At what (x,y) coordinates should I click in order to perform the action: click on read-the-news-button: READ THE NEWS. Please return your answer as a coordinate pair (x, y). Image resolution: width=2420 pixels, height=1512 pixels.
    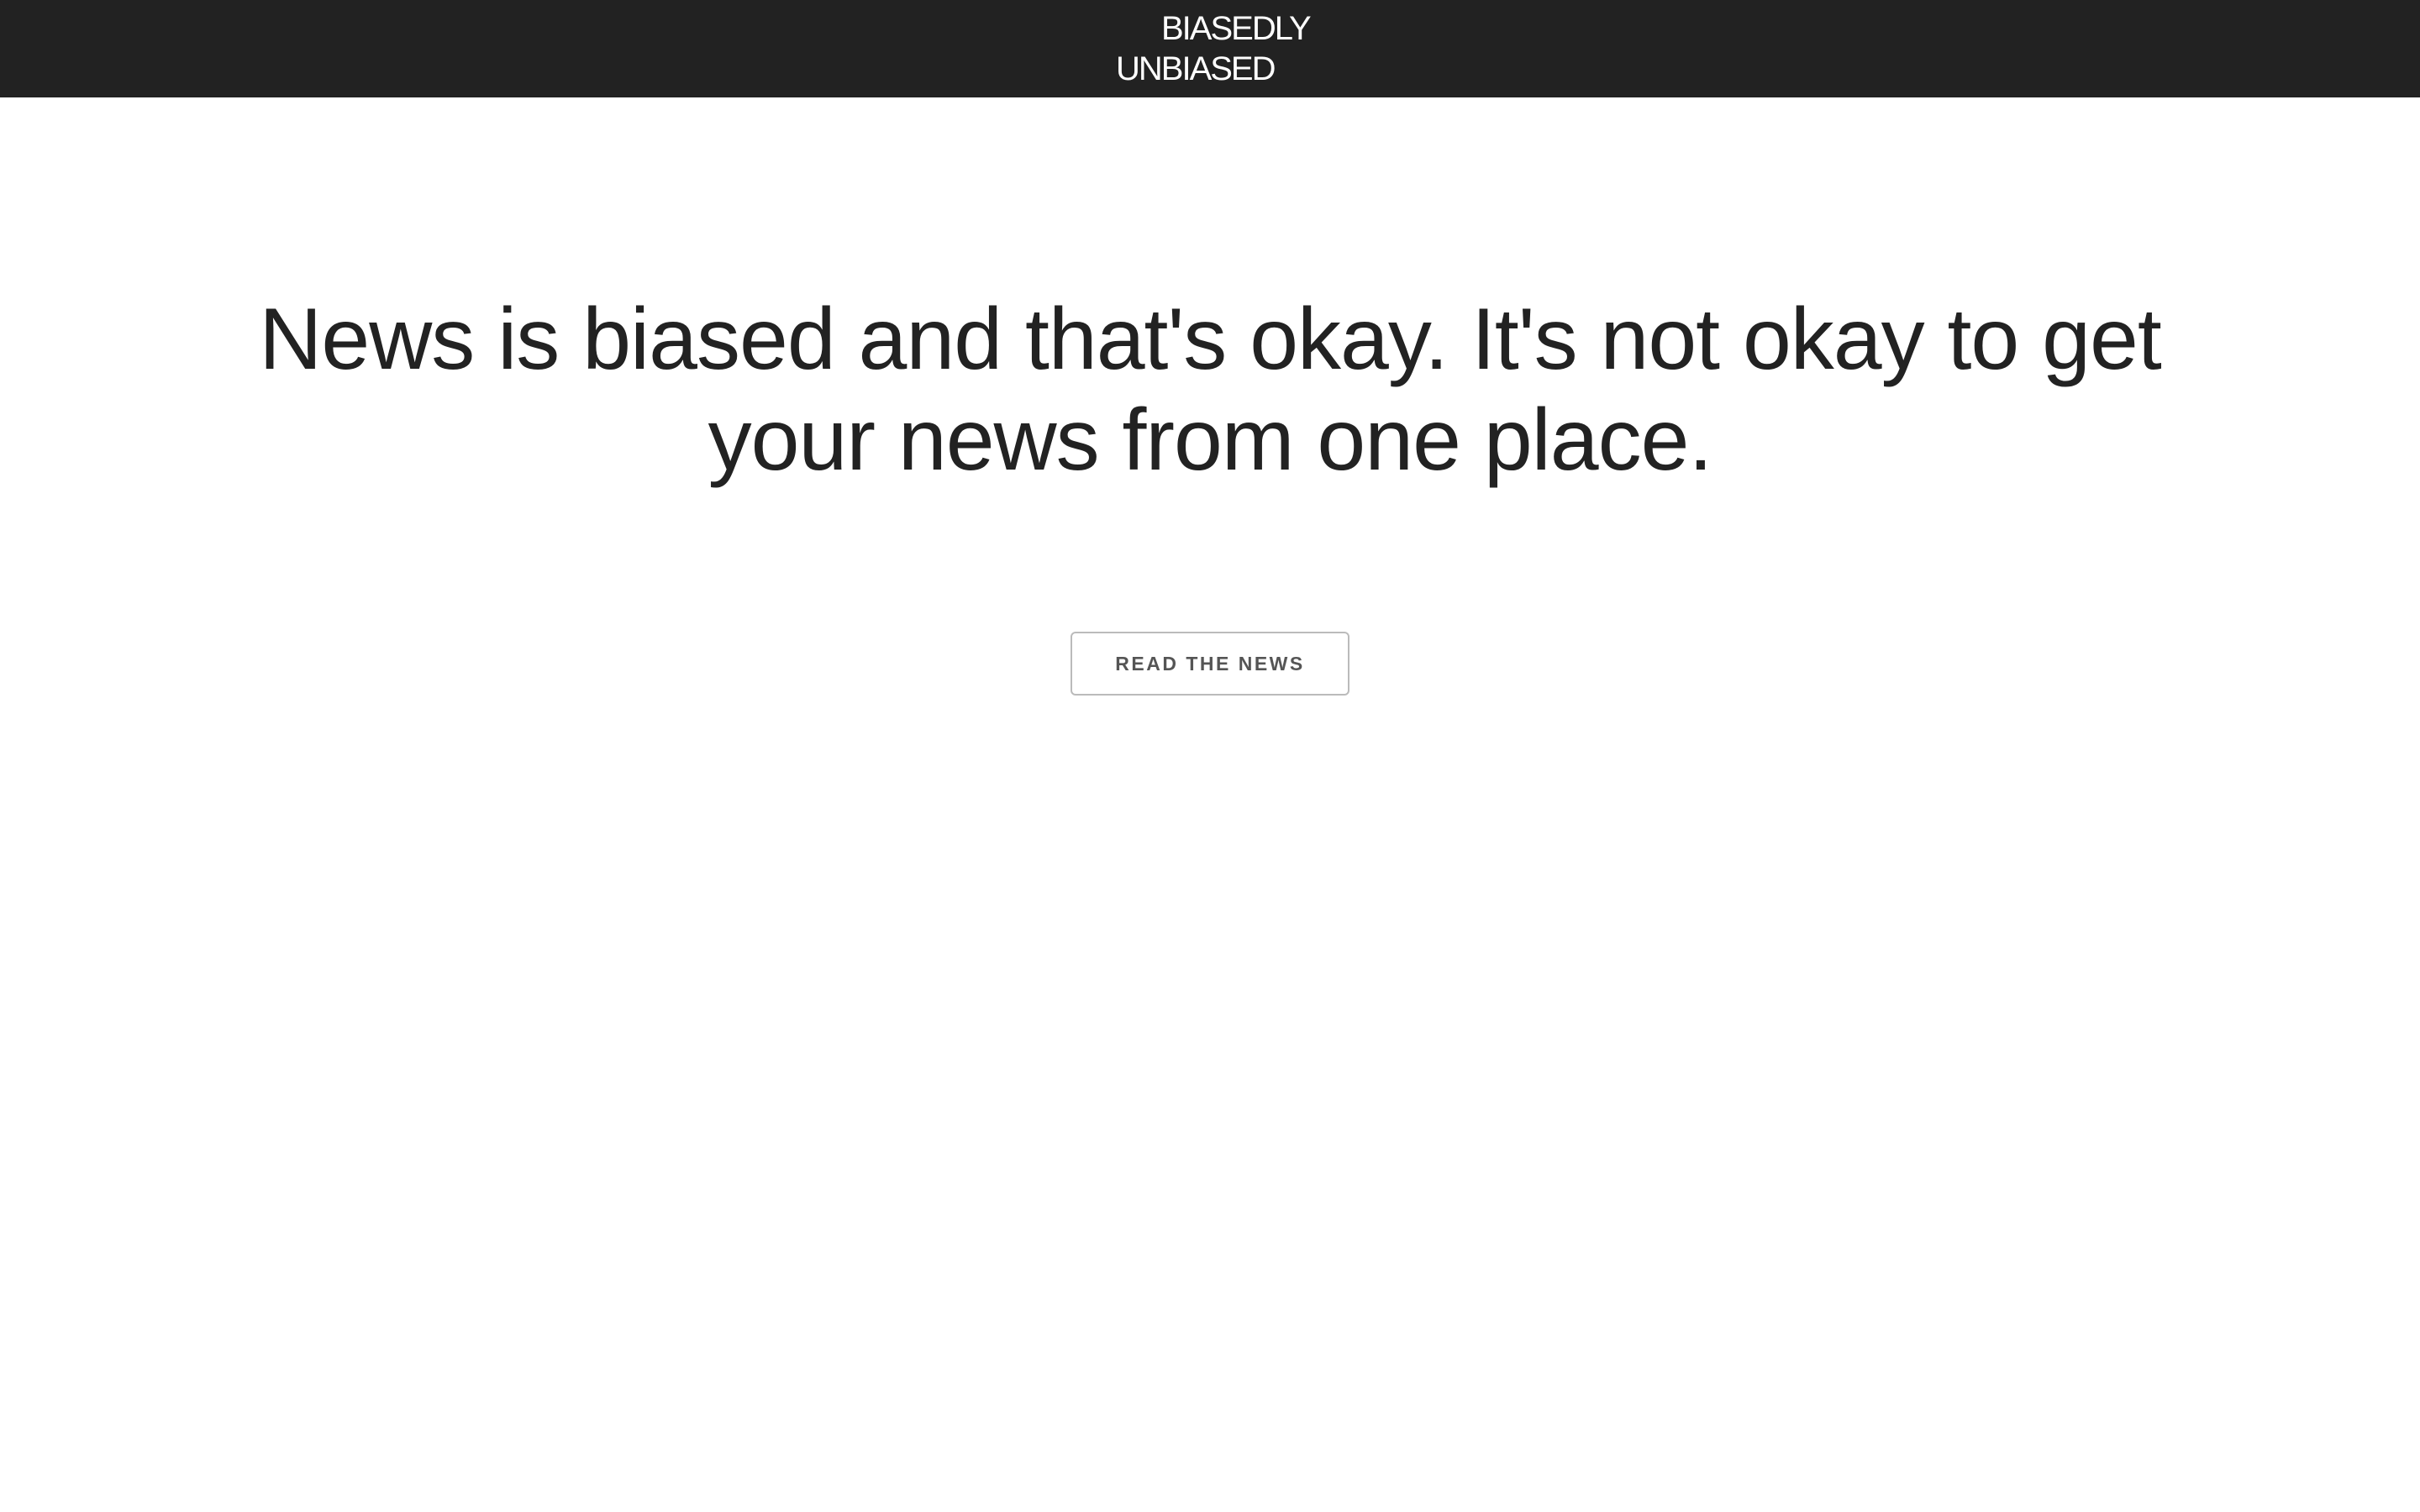
    Looking at the image, I should click on (1210, 664).